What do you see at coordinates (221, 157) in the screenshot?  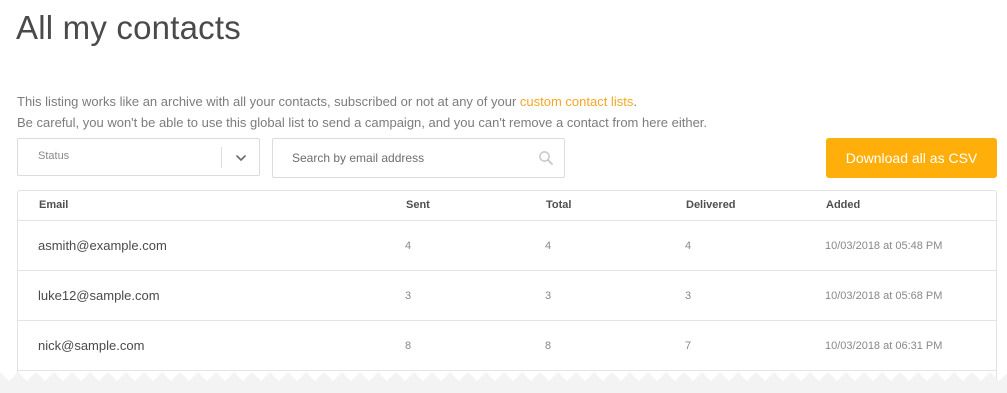 I see `select-divider` at bounding box center [221, 157].